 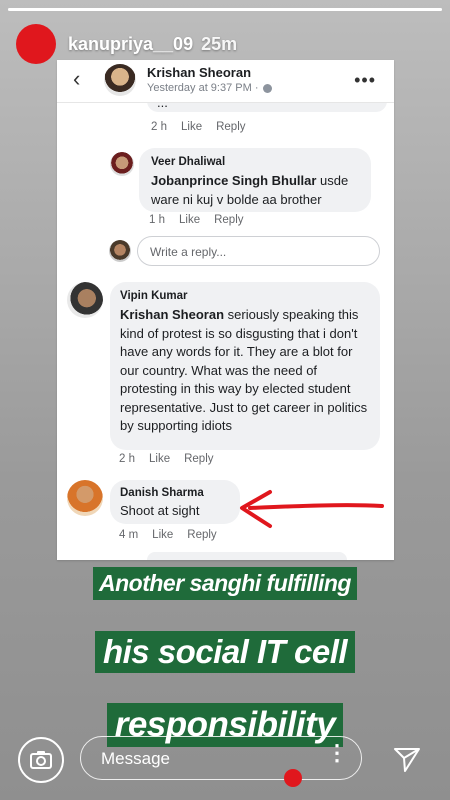 I want to click on comment-author: Veer Dhaliwal, so click(x=188, y=162).